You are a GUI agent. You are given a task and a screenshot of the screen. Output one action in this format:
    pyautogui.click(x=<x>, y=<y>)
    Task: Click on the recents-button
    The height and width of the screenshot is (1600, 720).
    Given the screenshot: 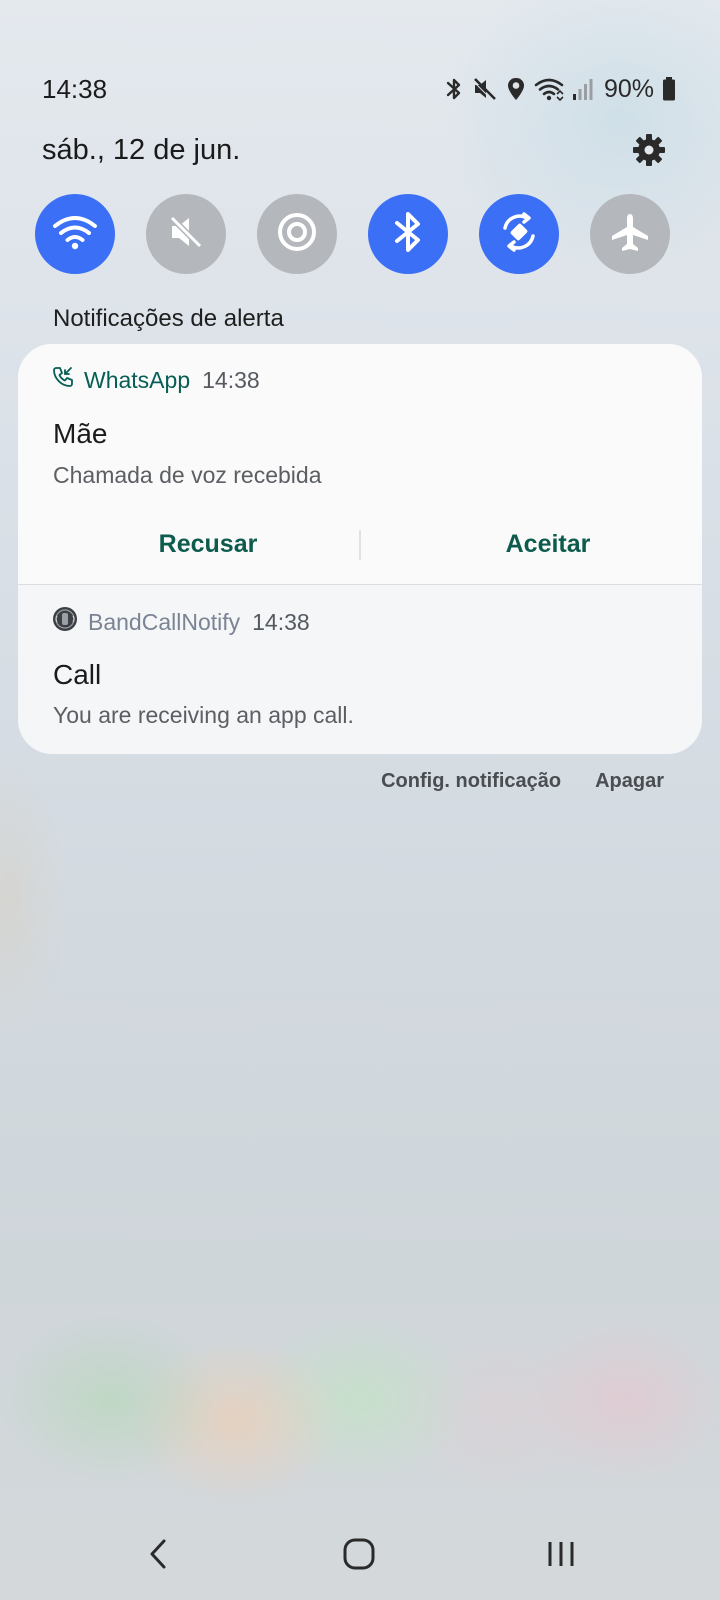 What is the action you would take?
    pyautogui.click(x=561, y=1556)
    